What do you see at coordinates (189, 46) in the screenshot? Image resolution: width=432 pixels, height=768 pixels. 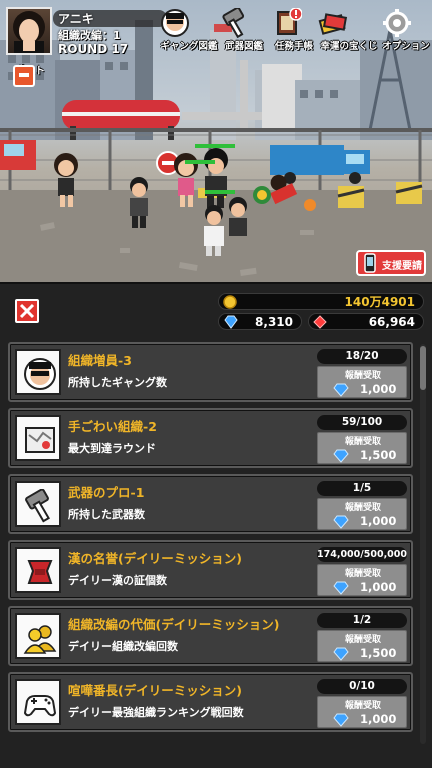 I see `nav-gang-book-label: ギャング図鑑` at bounding box center [189, 46].